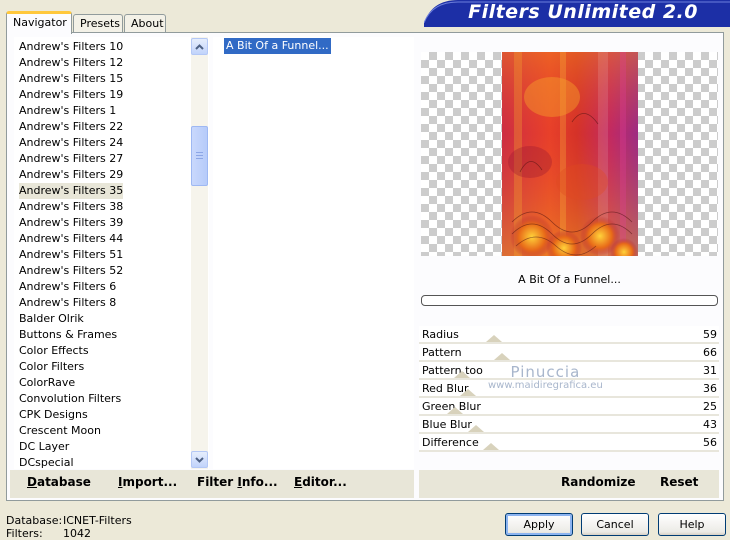  I want to click on cancel-button: Cancel, so click(615, 524).